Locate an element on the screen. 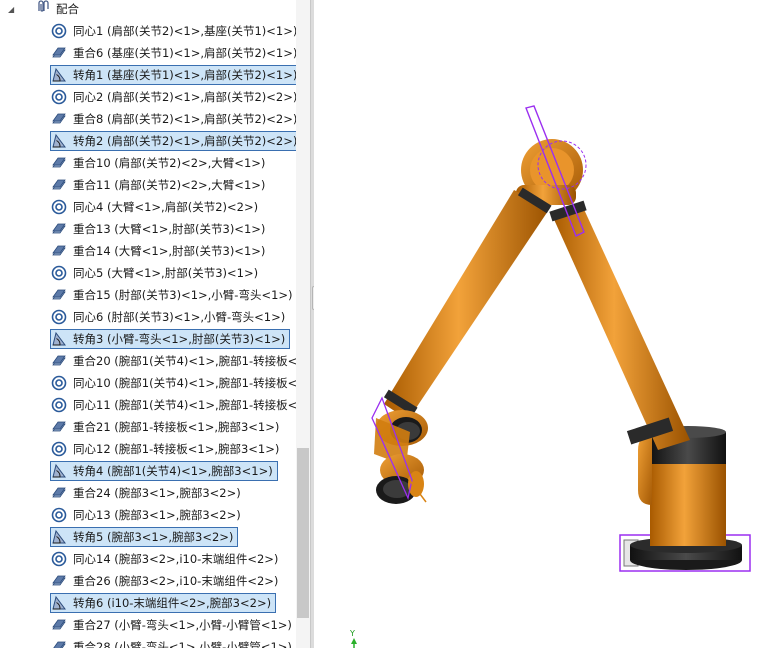  mate-label: 同心5 (大臂<1>,肘部(关节3)<1>) is located at coordinates (166, 273).